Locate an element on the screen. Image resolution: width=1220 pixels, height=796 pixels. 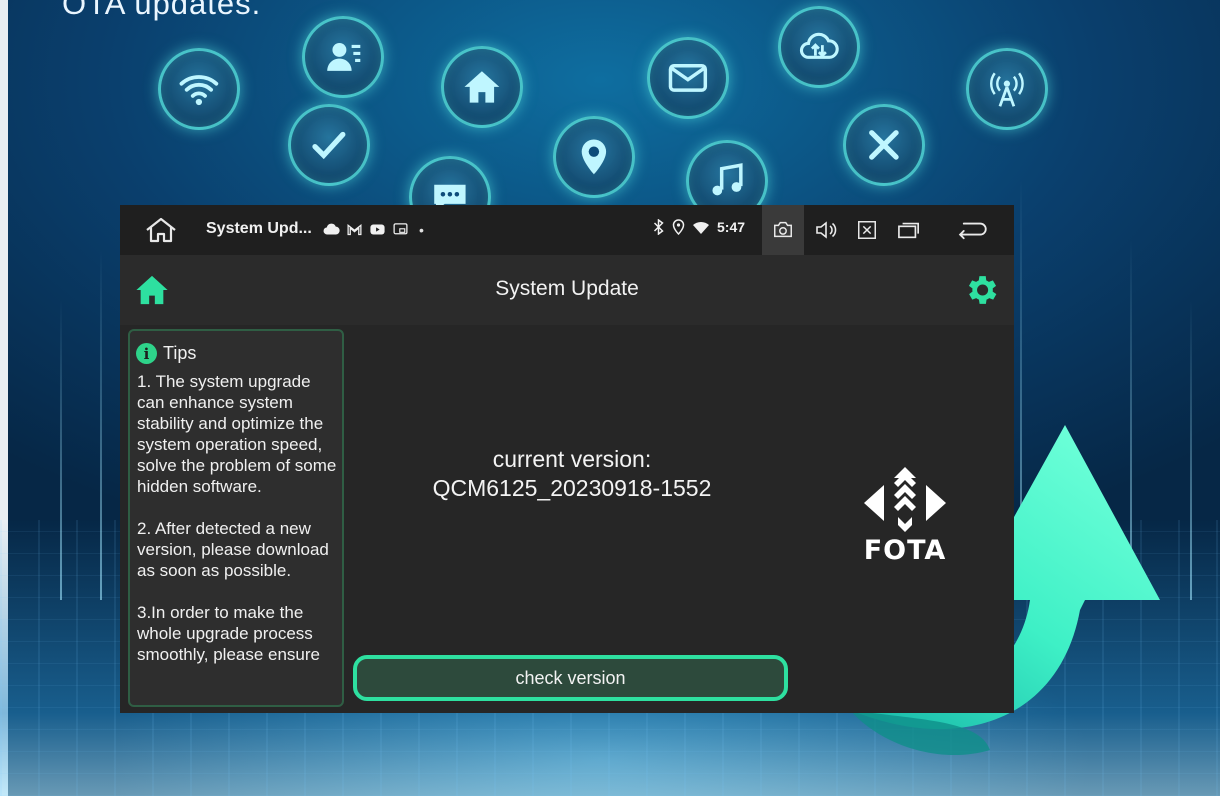
page-title: System Update is located at coordinates (567, 288).